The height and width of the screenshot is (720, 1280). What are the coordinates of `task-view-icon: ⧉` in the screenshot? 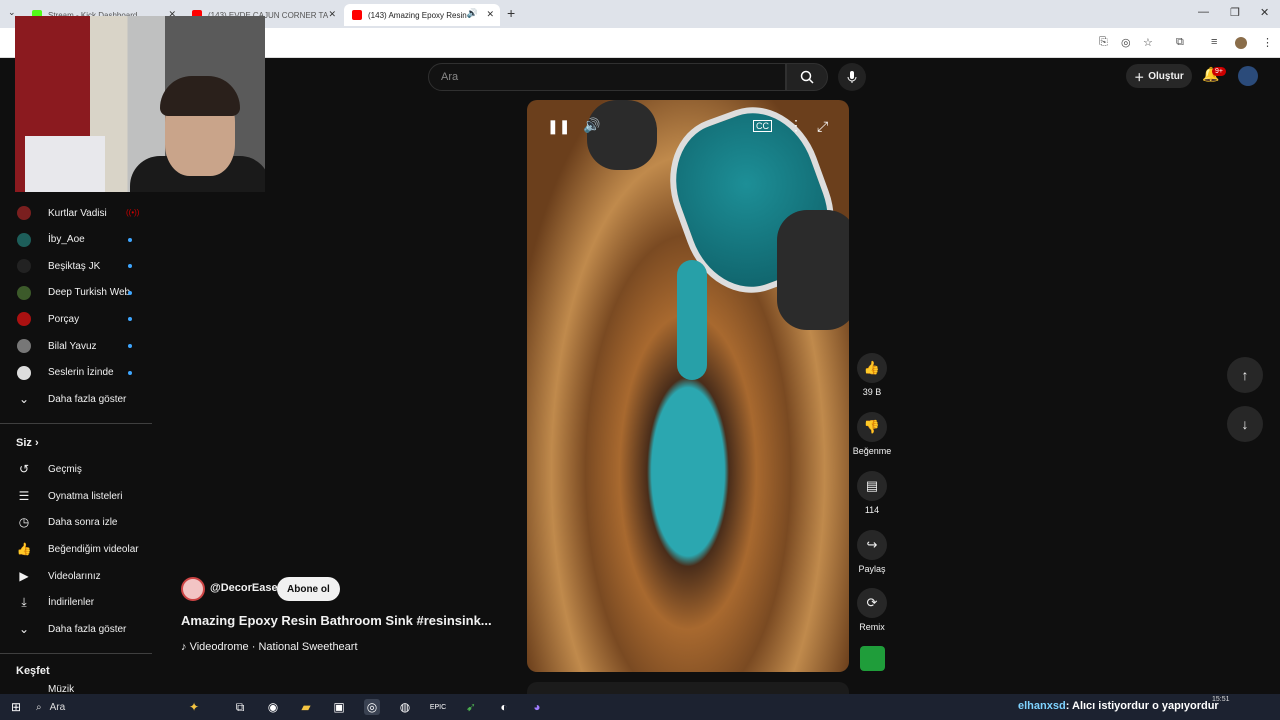 It's located at (240, 707).